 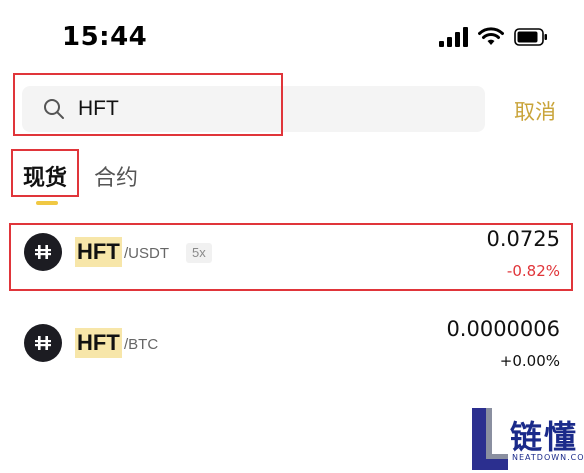 What do you see at coordinates (45, 173) in the screenshot?
I see `tab-annotation-box` at bounding box center [45, 173].